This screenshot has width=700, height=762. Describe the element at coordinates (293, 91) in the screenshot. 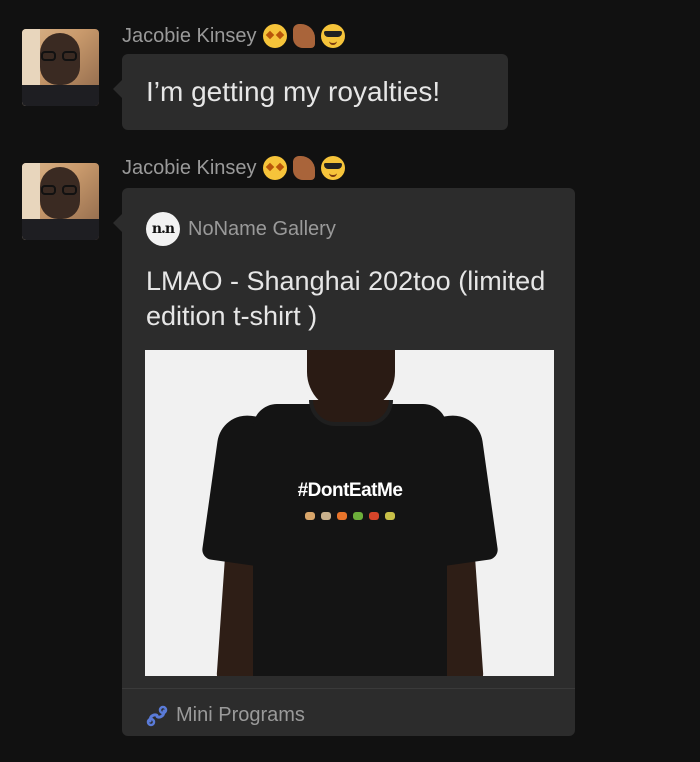

I see `message-text: I’m getting my royalties!` at that location.